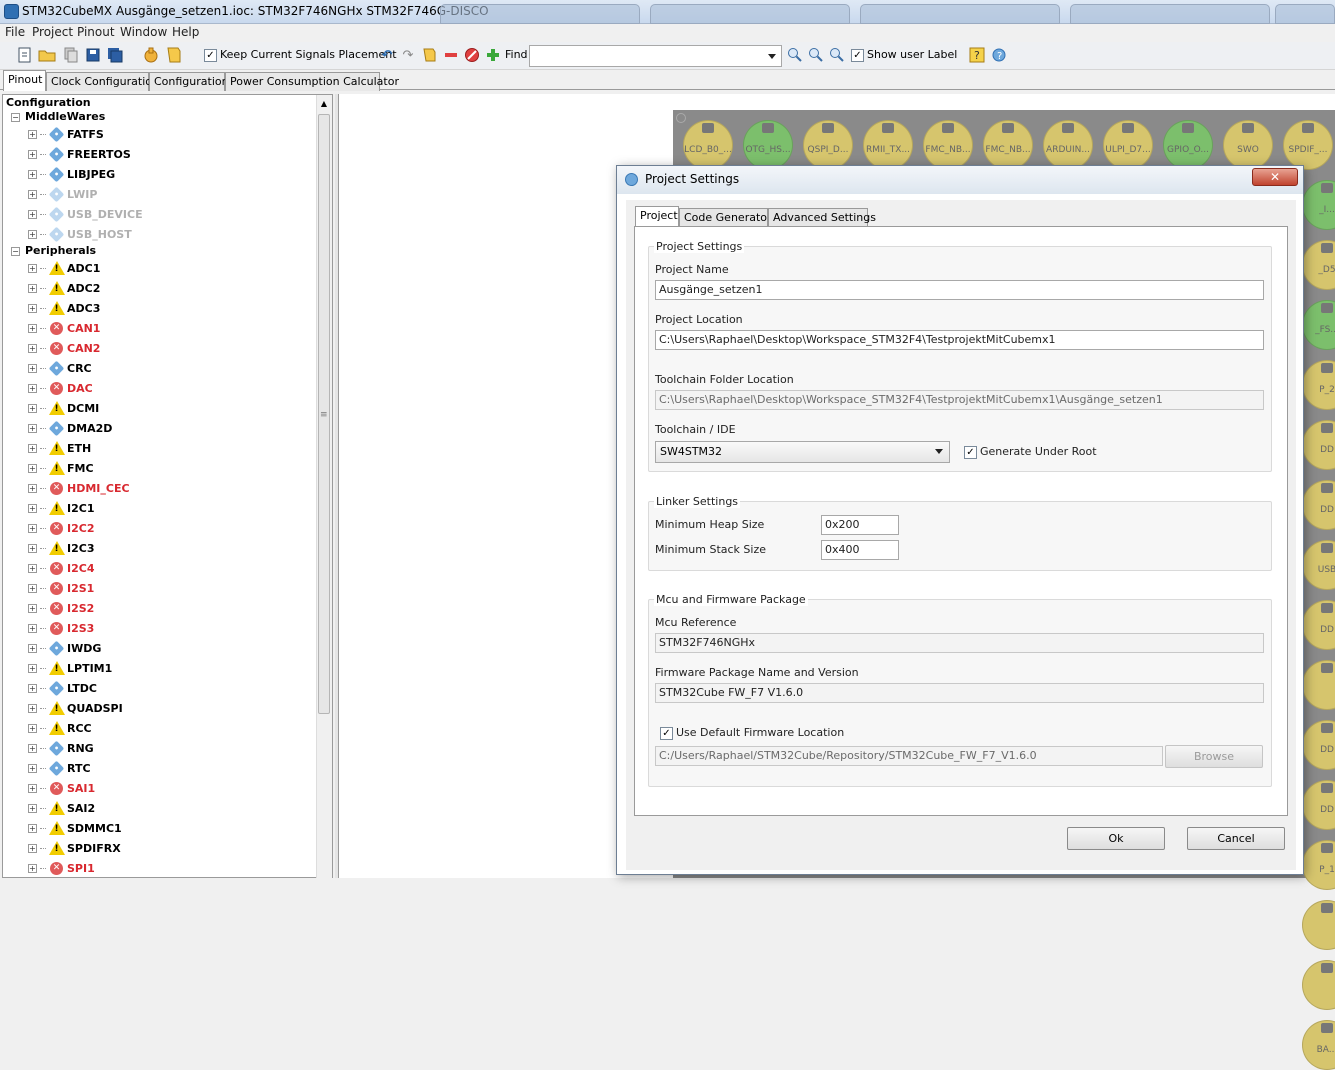 The width and height of the screenshot is (1335, 1070). What do you see at coordinates (657, 216) in the screenshot?
I see `tab-project: Project` at bounding box center [657, 216].